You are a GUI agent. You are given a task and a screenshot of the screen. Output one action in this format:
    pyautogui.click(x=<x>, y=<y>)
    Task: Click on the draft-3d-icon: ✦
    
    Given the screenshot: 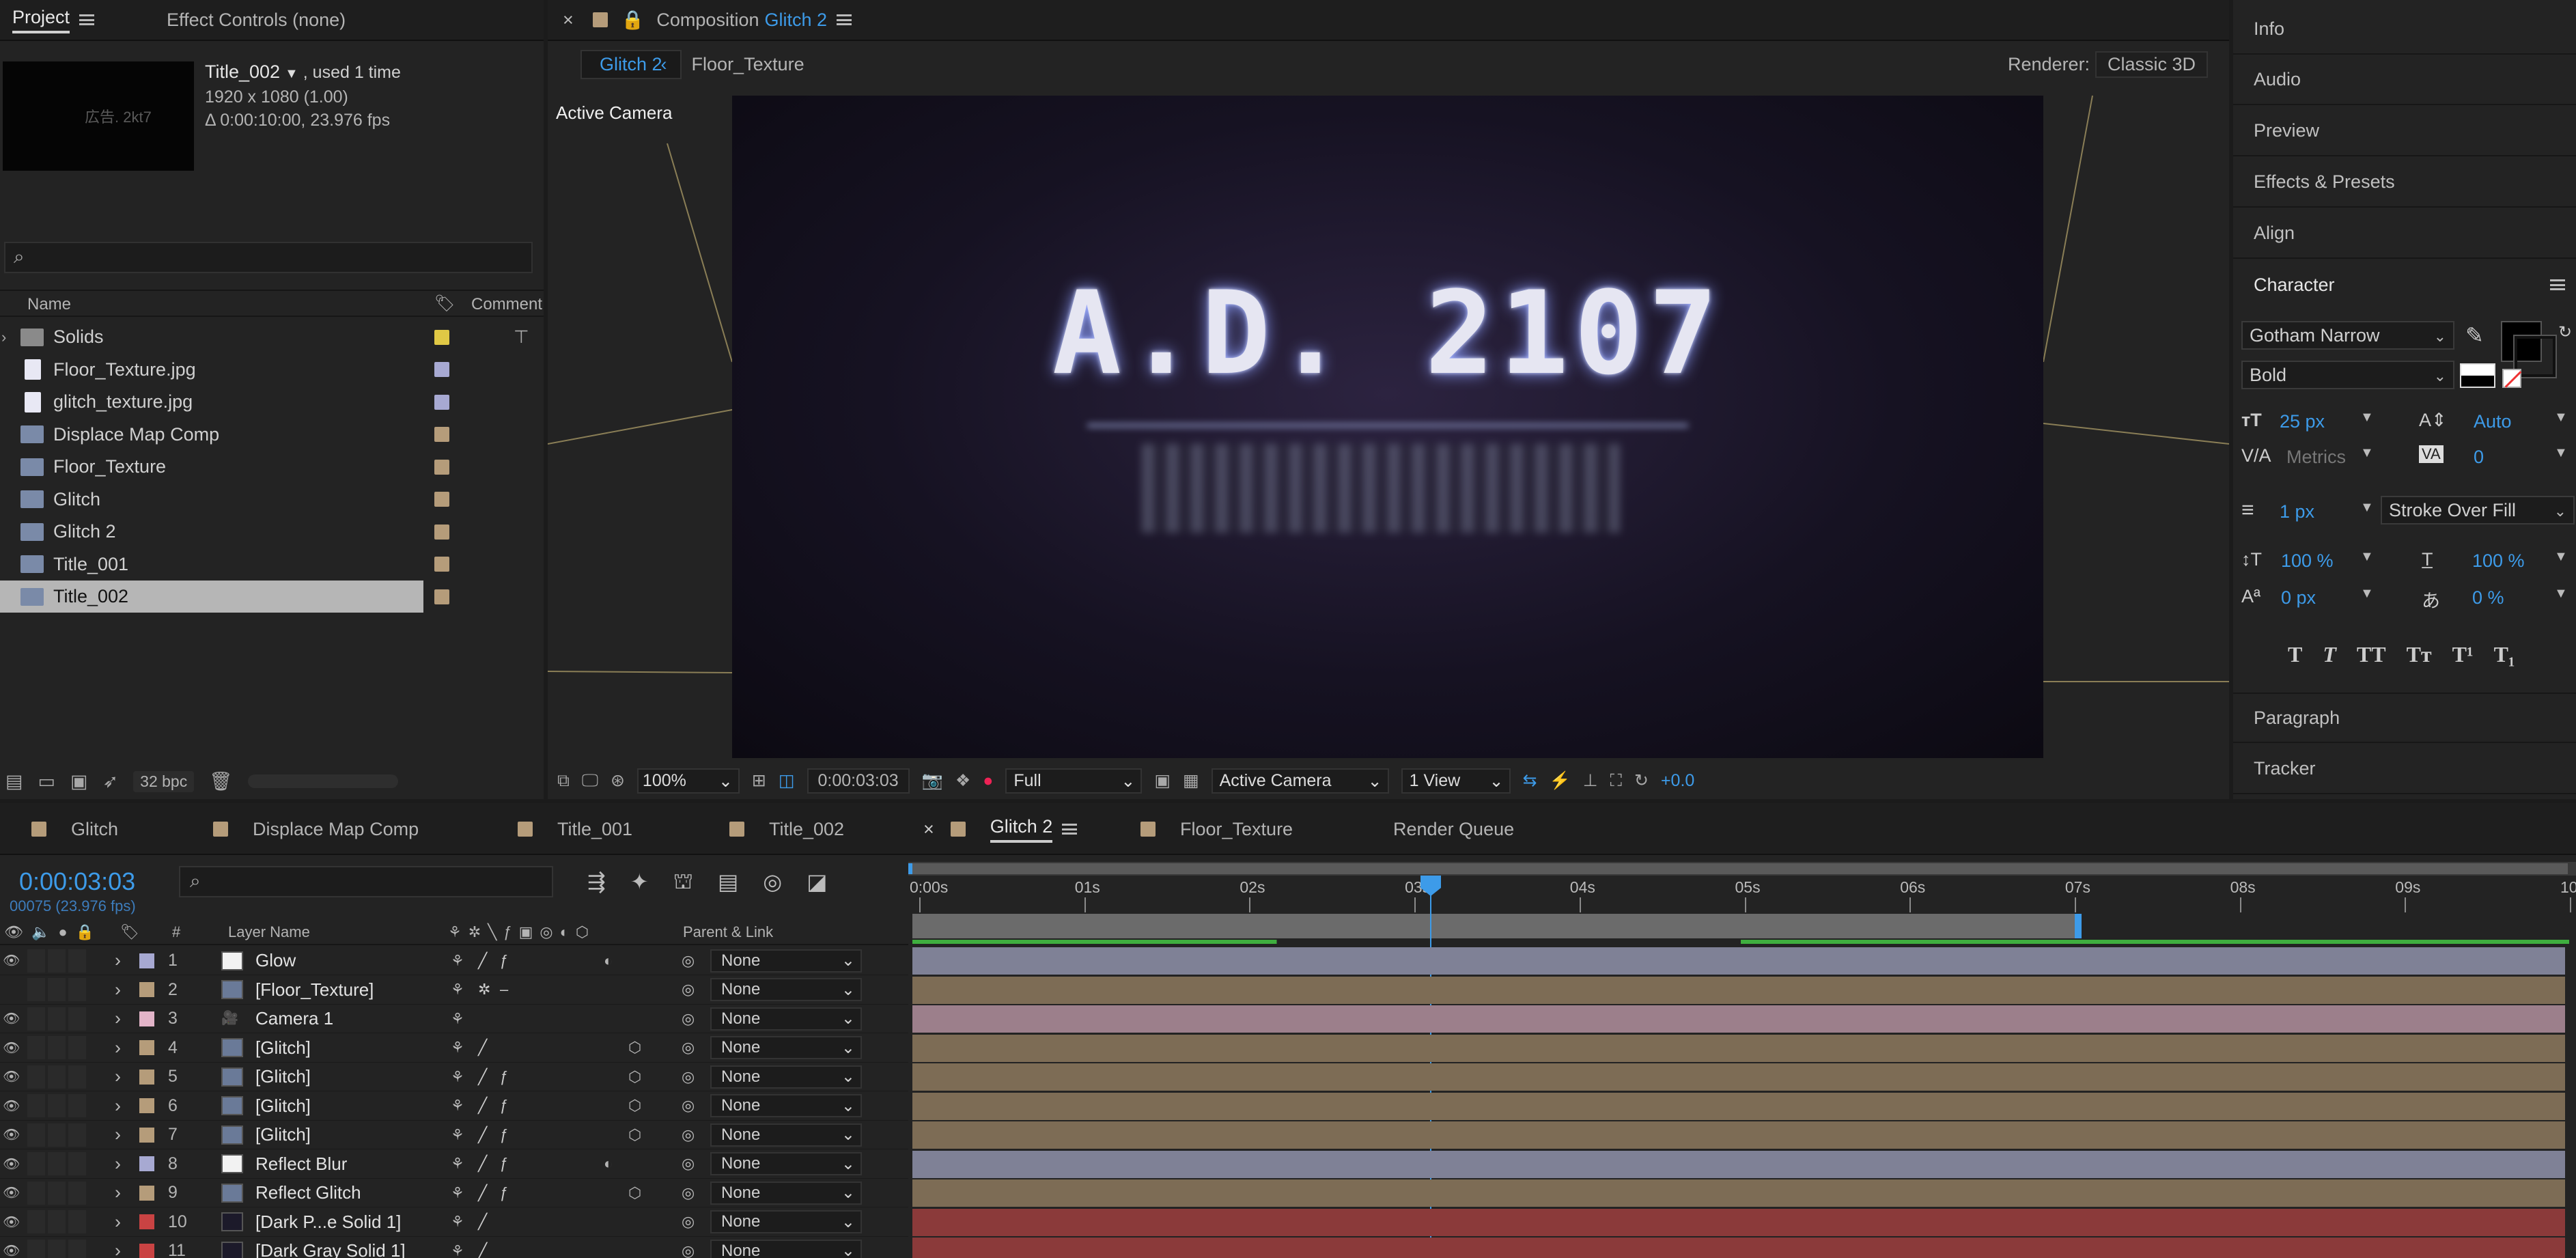 What is the action you would take?
    pyautogui.click(x=639, y=883)
    